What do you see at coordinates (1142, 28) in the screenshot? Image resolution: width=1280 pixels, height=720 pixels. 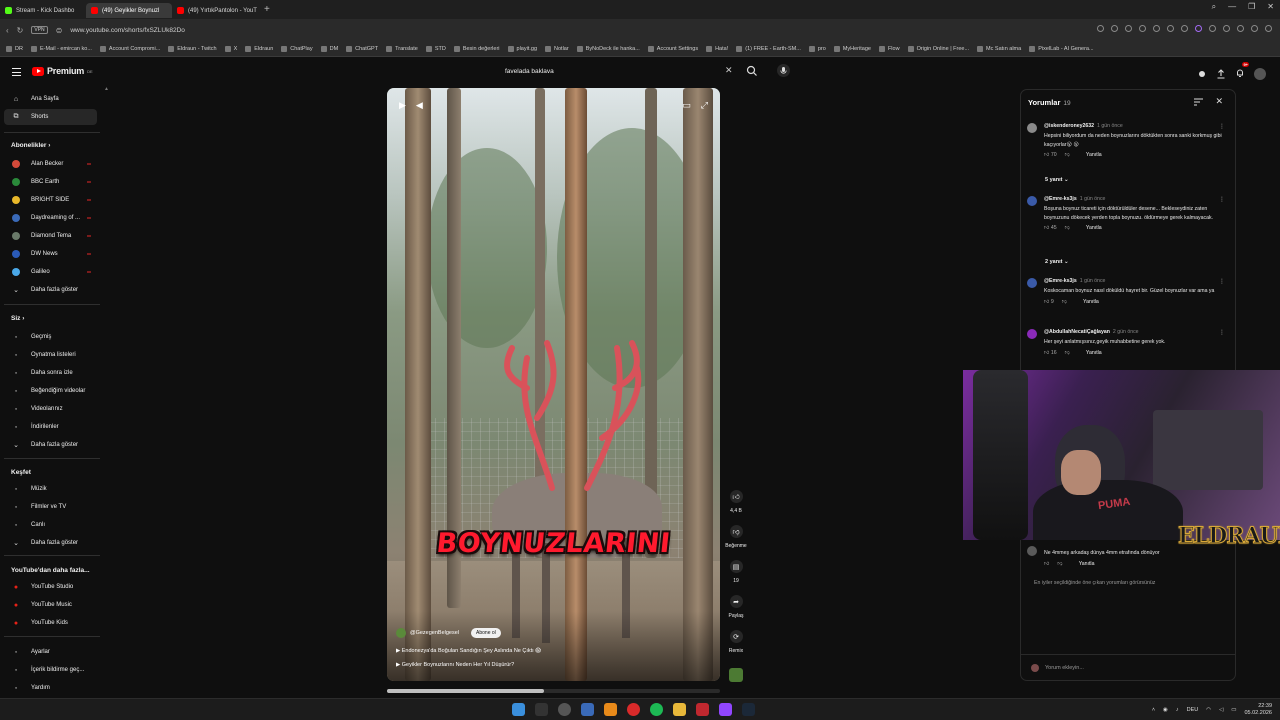 I see `send-icon` at bounding box center [1142, 28].